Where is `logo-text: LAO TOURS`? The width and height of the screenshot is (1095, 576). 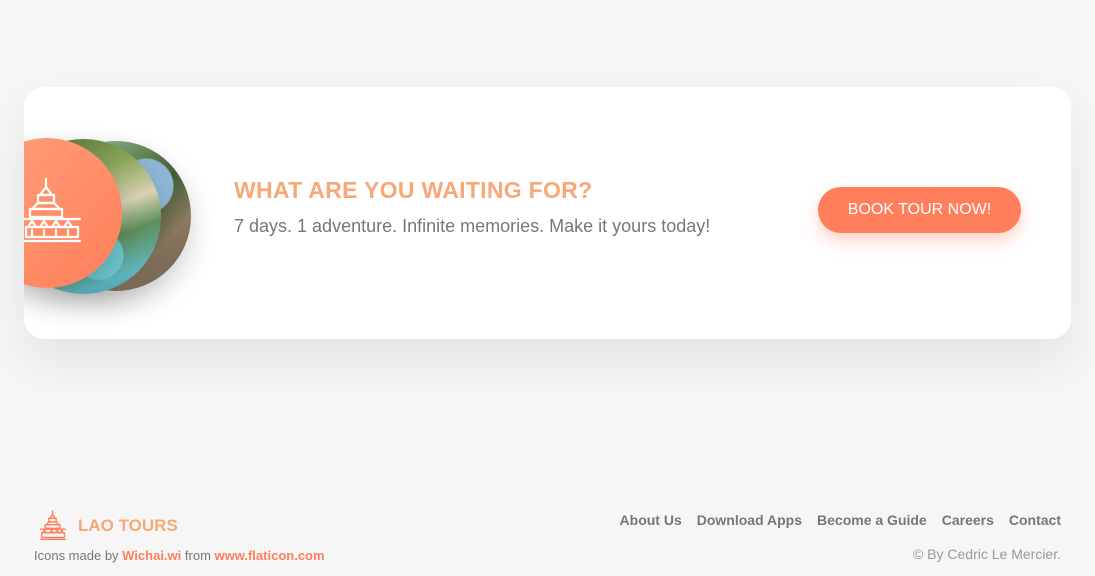
logo-text: LAO TOURS is located at coordinates (128, 525).